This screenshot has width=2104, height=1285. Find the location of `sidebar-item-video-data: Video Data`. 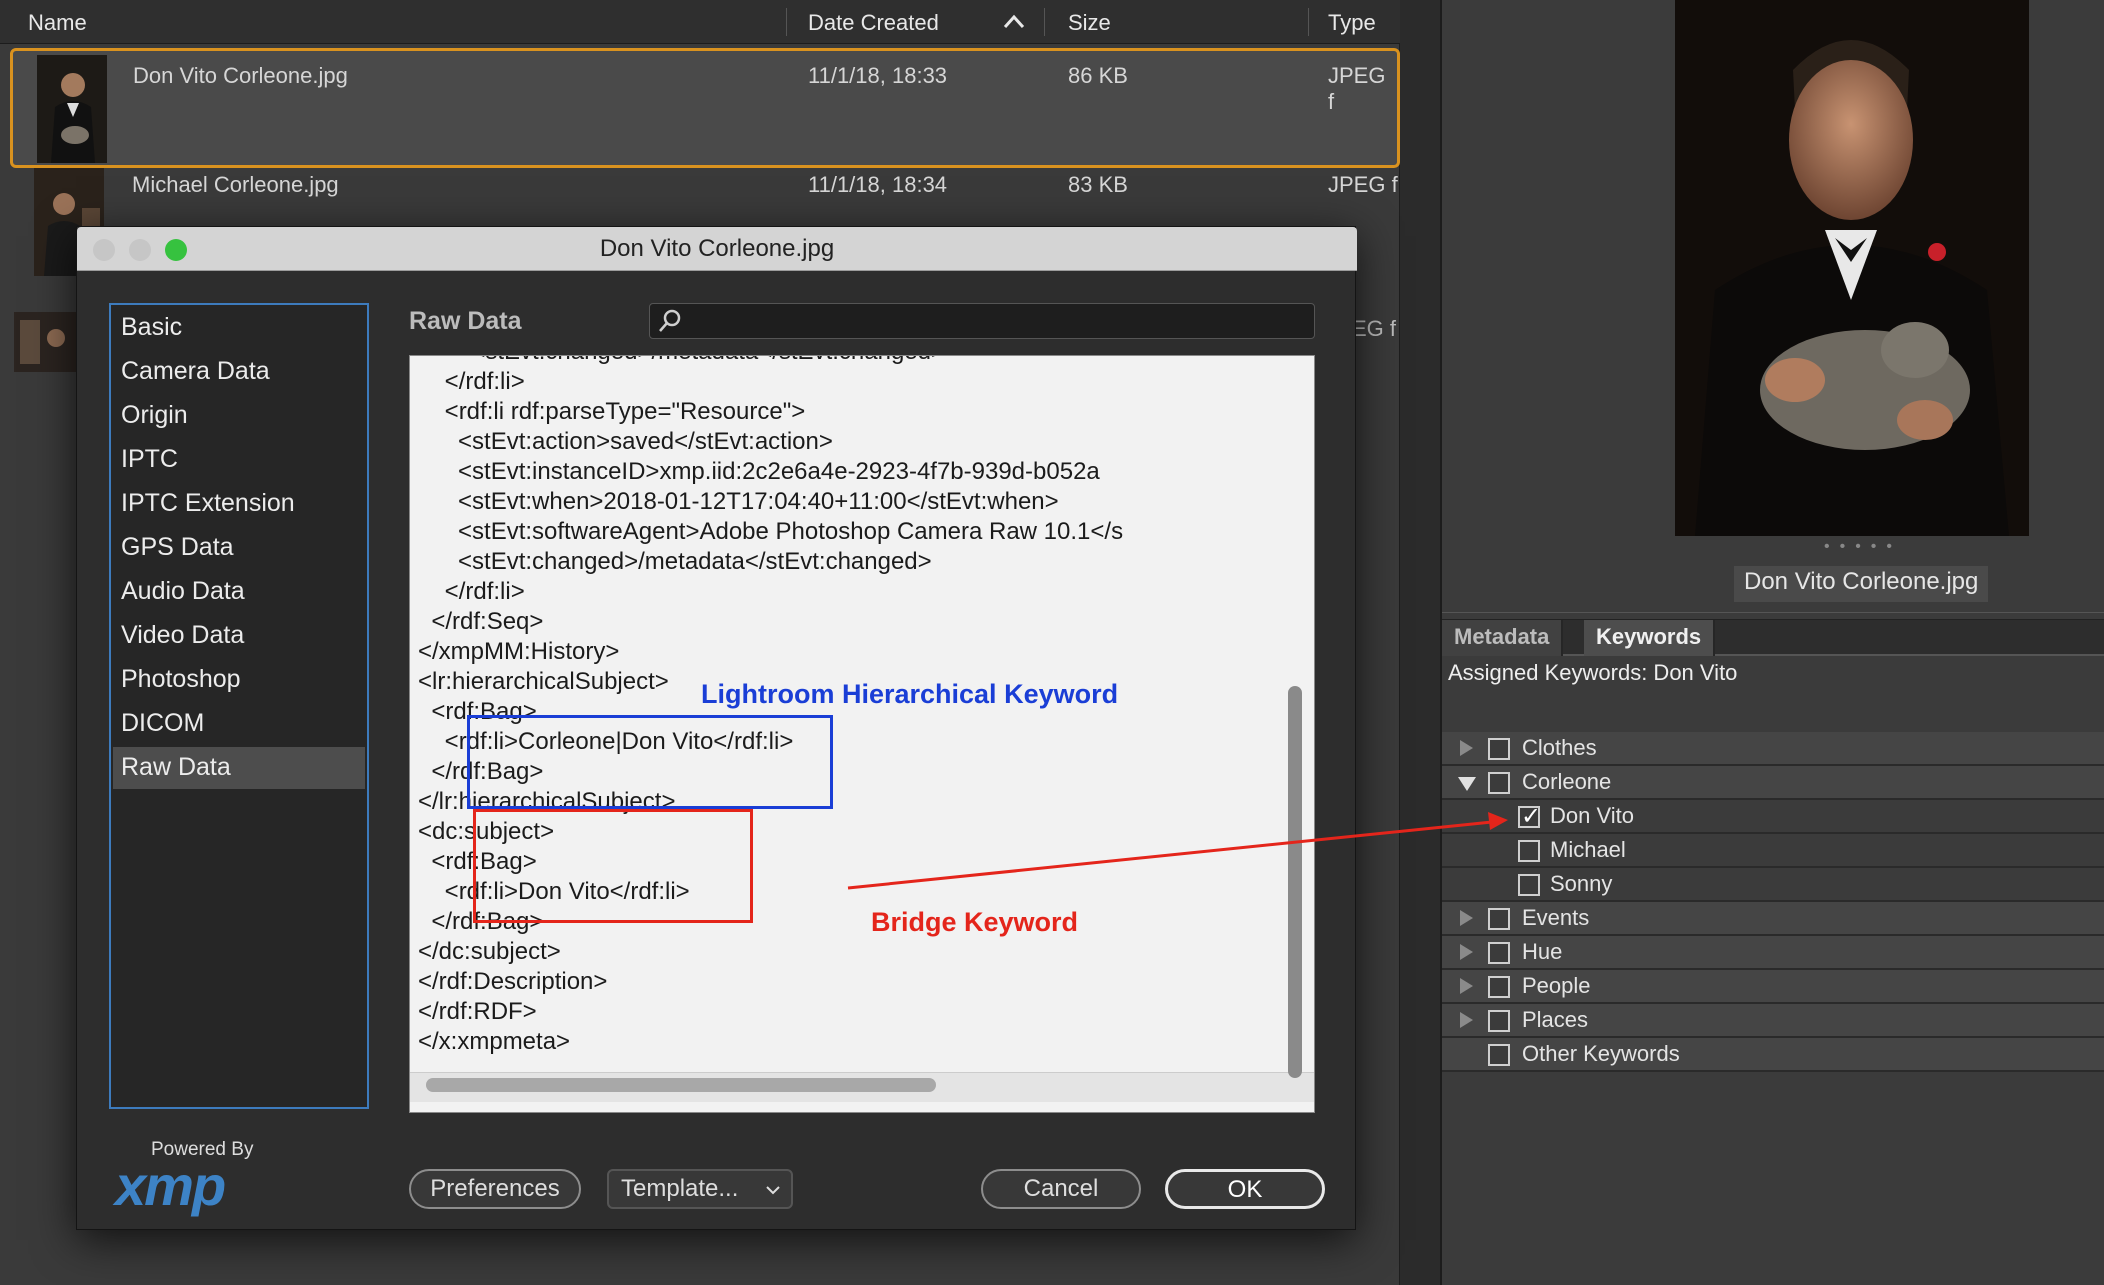

sidebar-item-video-data: Video Data is located at coordinates (239, 636).